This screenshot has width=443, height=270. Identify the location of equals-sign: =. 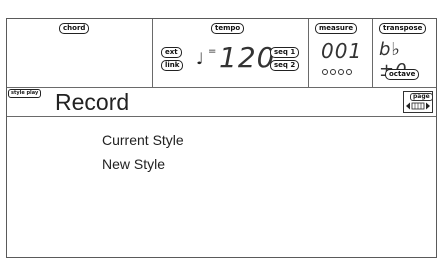
(212, 51).